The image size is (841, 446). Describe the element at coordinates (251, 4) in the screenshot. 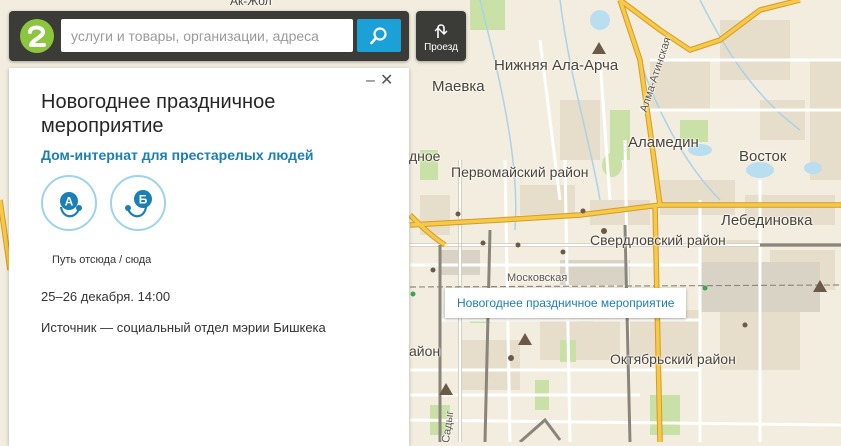

I see `map-label-ak-zhol: Ак-Жол` at that location.